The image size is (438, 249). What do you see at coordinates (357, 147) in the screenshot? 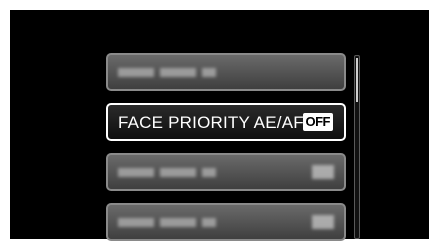
I see `menu-scrollbar` at bounding box center [357, 147].